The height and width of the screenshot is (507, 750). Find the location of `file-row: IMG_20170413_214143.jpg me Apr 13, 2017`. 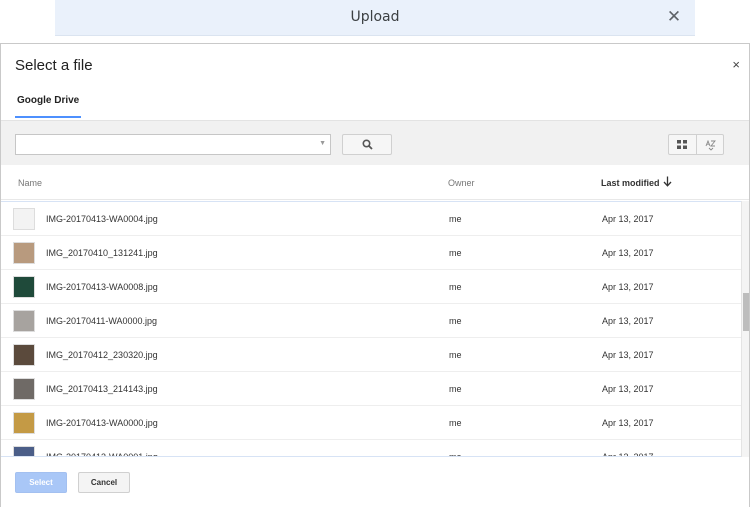

file-row: IMG_20170413_214143.jpg me Apr 13, 2017 is located at coordinates (375, 389).